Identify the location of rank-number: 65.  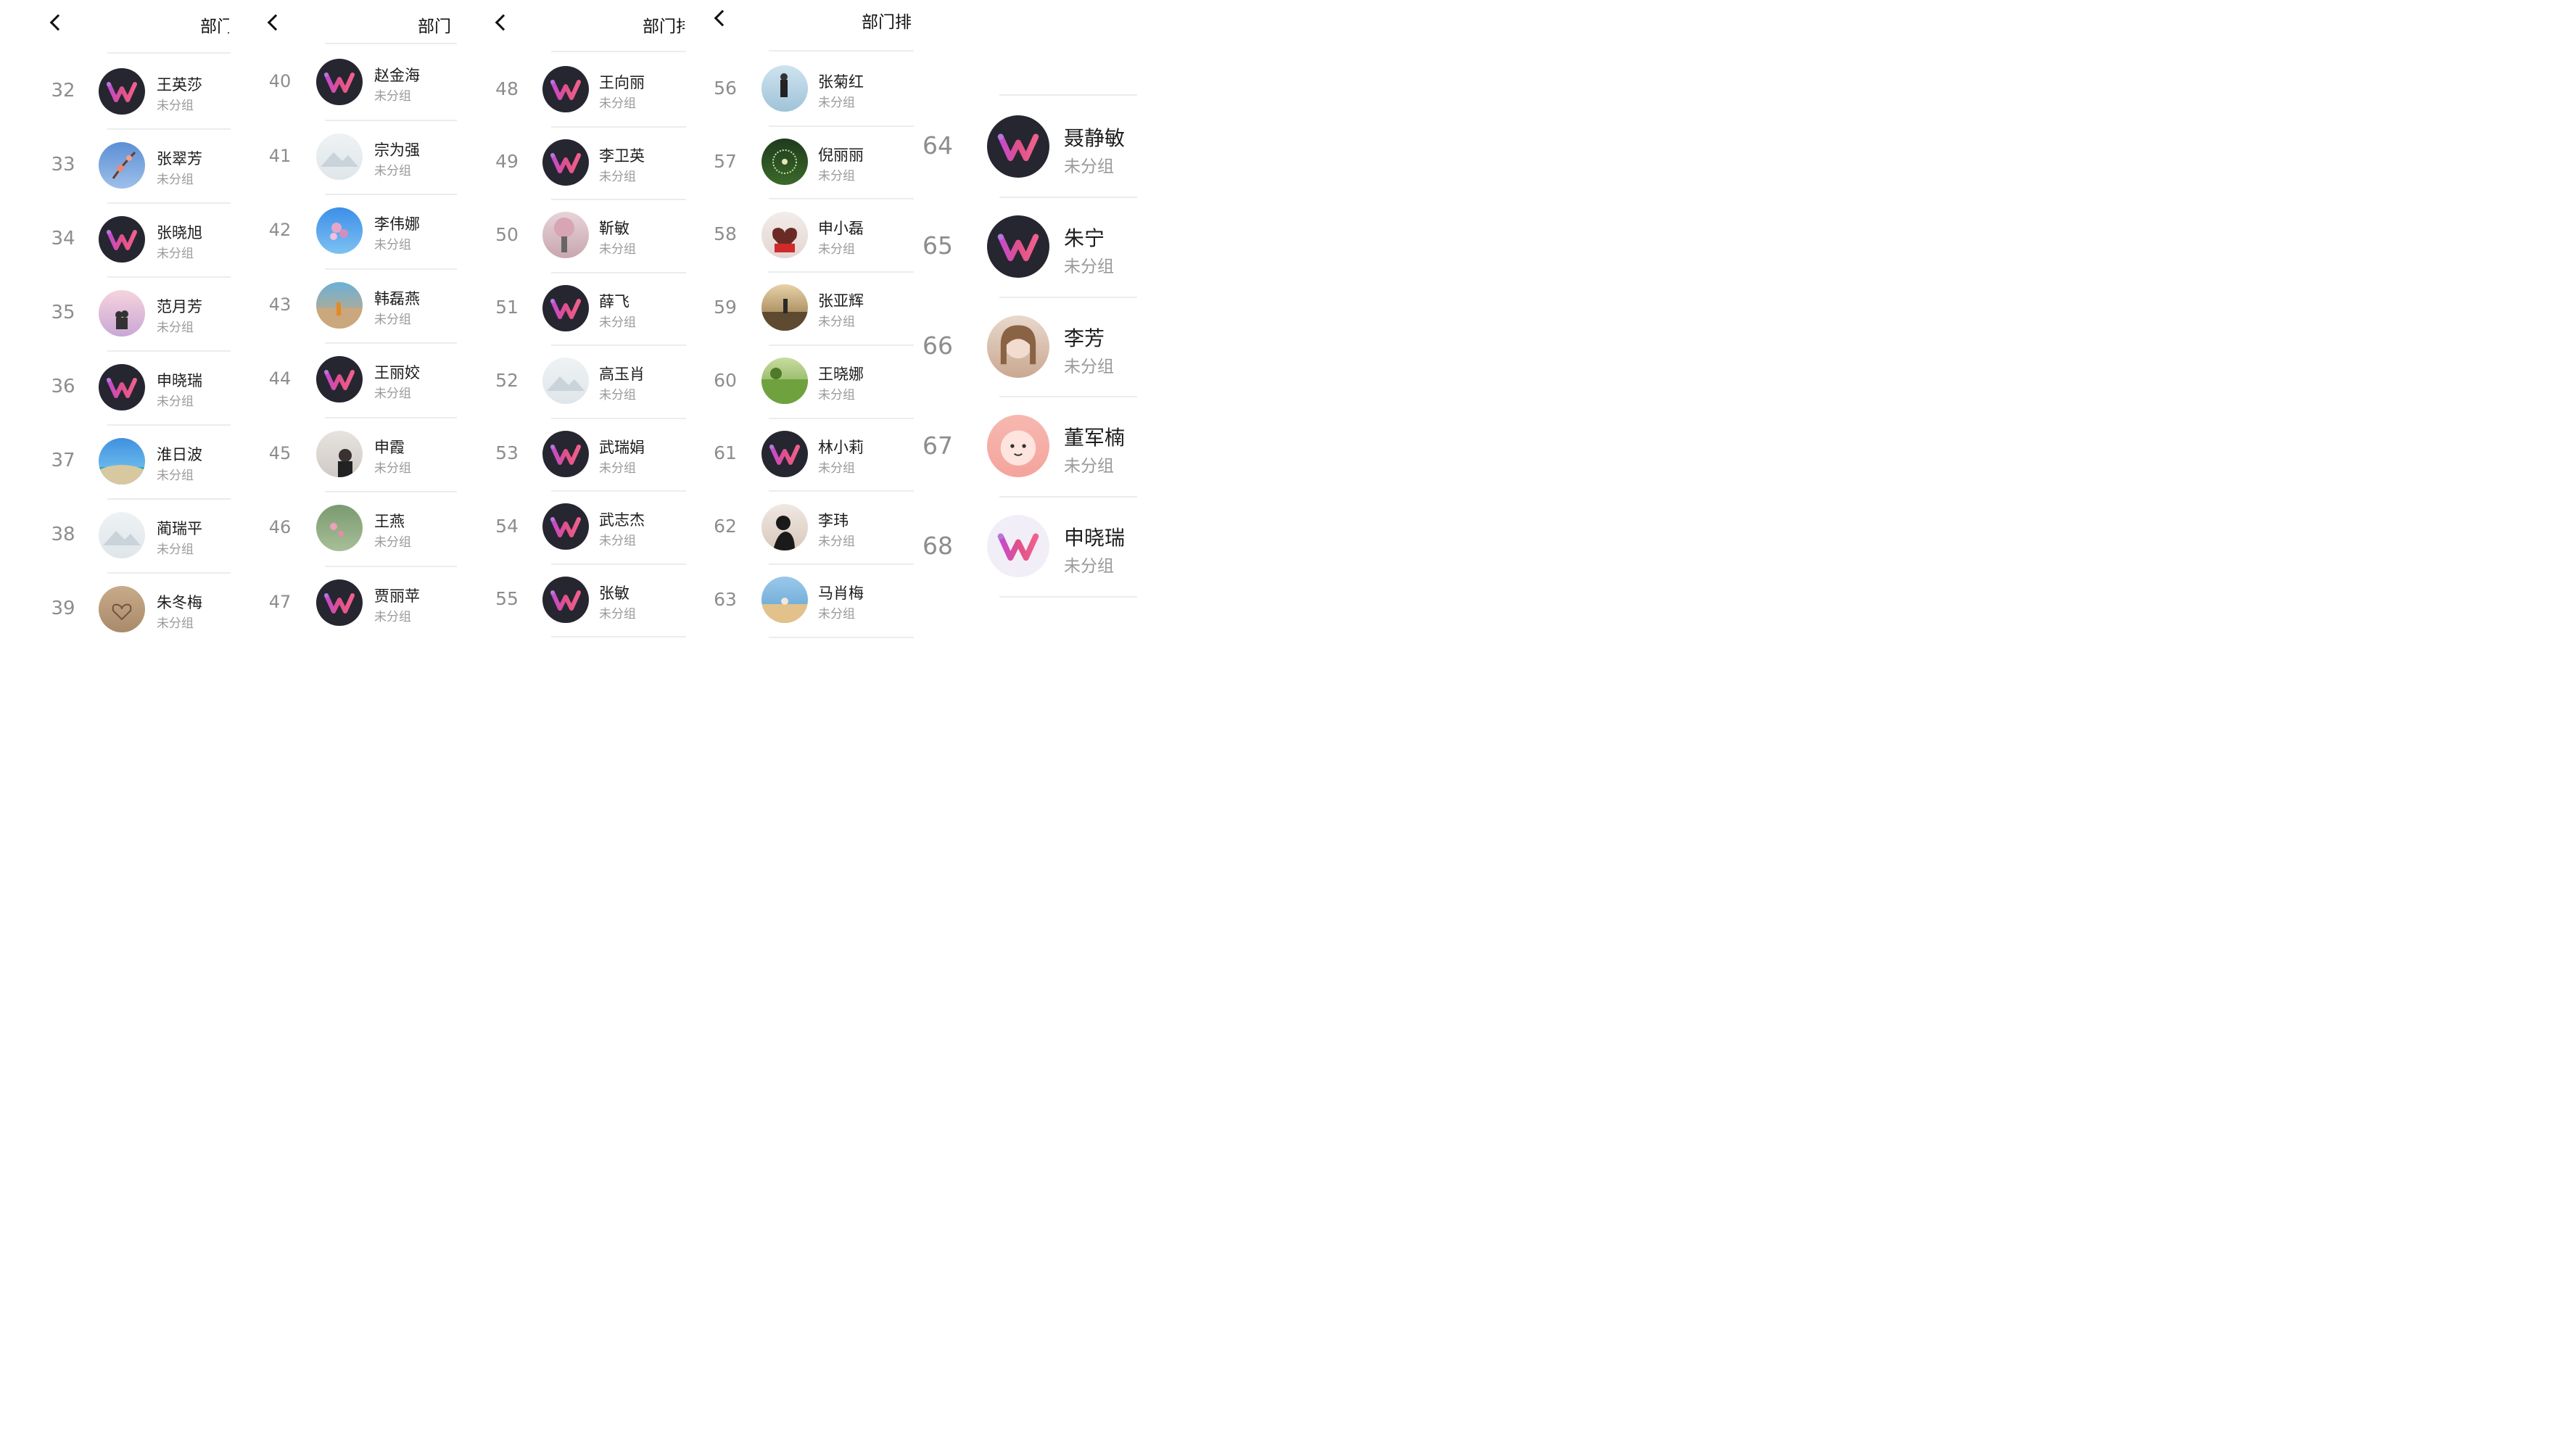
(937, 246).